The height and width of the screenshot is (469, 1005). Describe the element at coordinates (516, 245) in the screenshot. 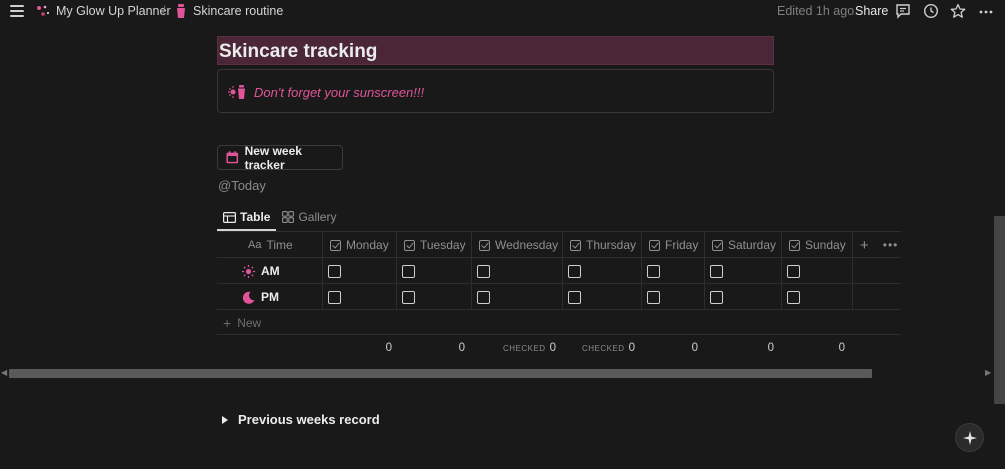

I see `column-header-wednesday: Wednesday` at that location.